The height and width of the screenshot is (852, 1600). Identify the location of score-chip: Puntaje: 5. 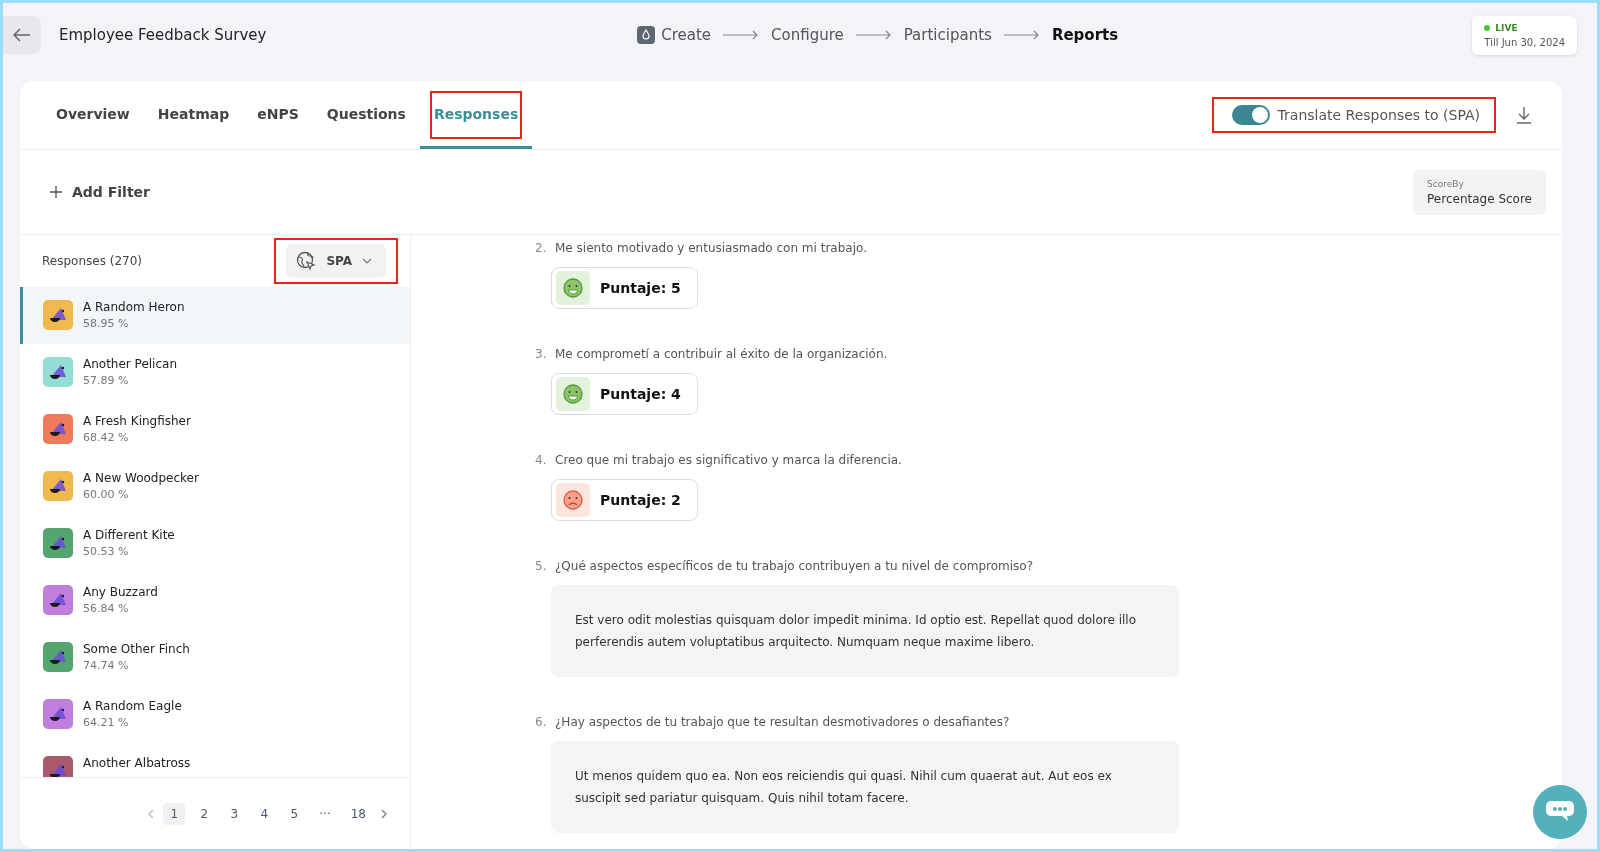
(624, 288).